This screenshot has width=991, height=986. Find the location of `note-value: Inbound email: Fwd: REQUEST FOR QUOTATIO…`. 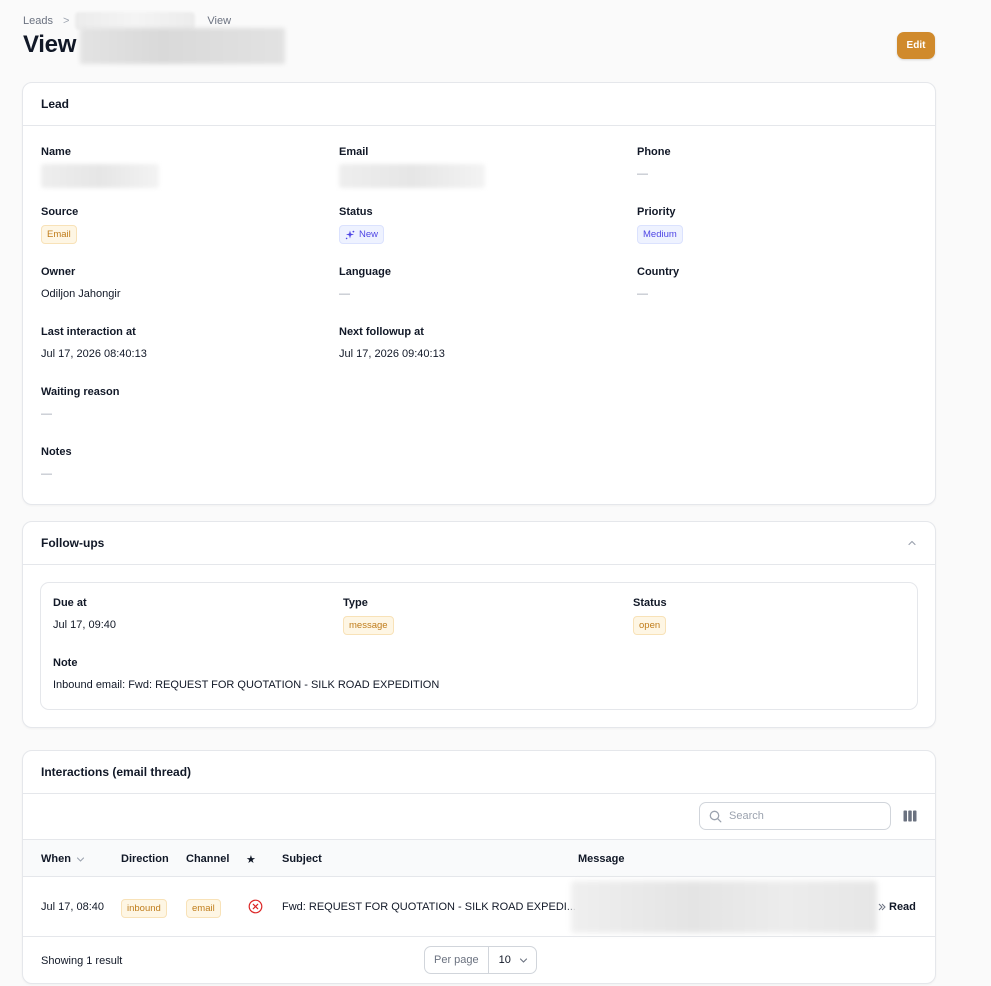

note-value: Inbound email: Fwd: REQUEST FOR QUOTATIO… is located at coordinates (246, 685).